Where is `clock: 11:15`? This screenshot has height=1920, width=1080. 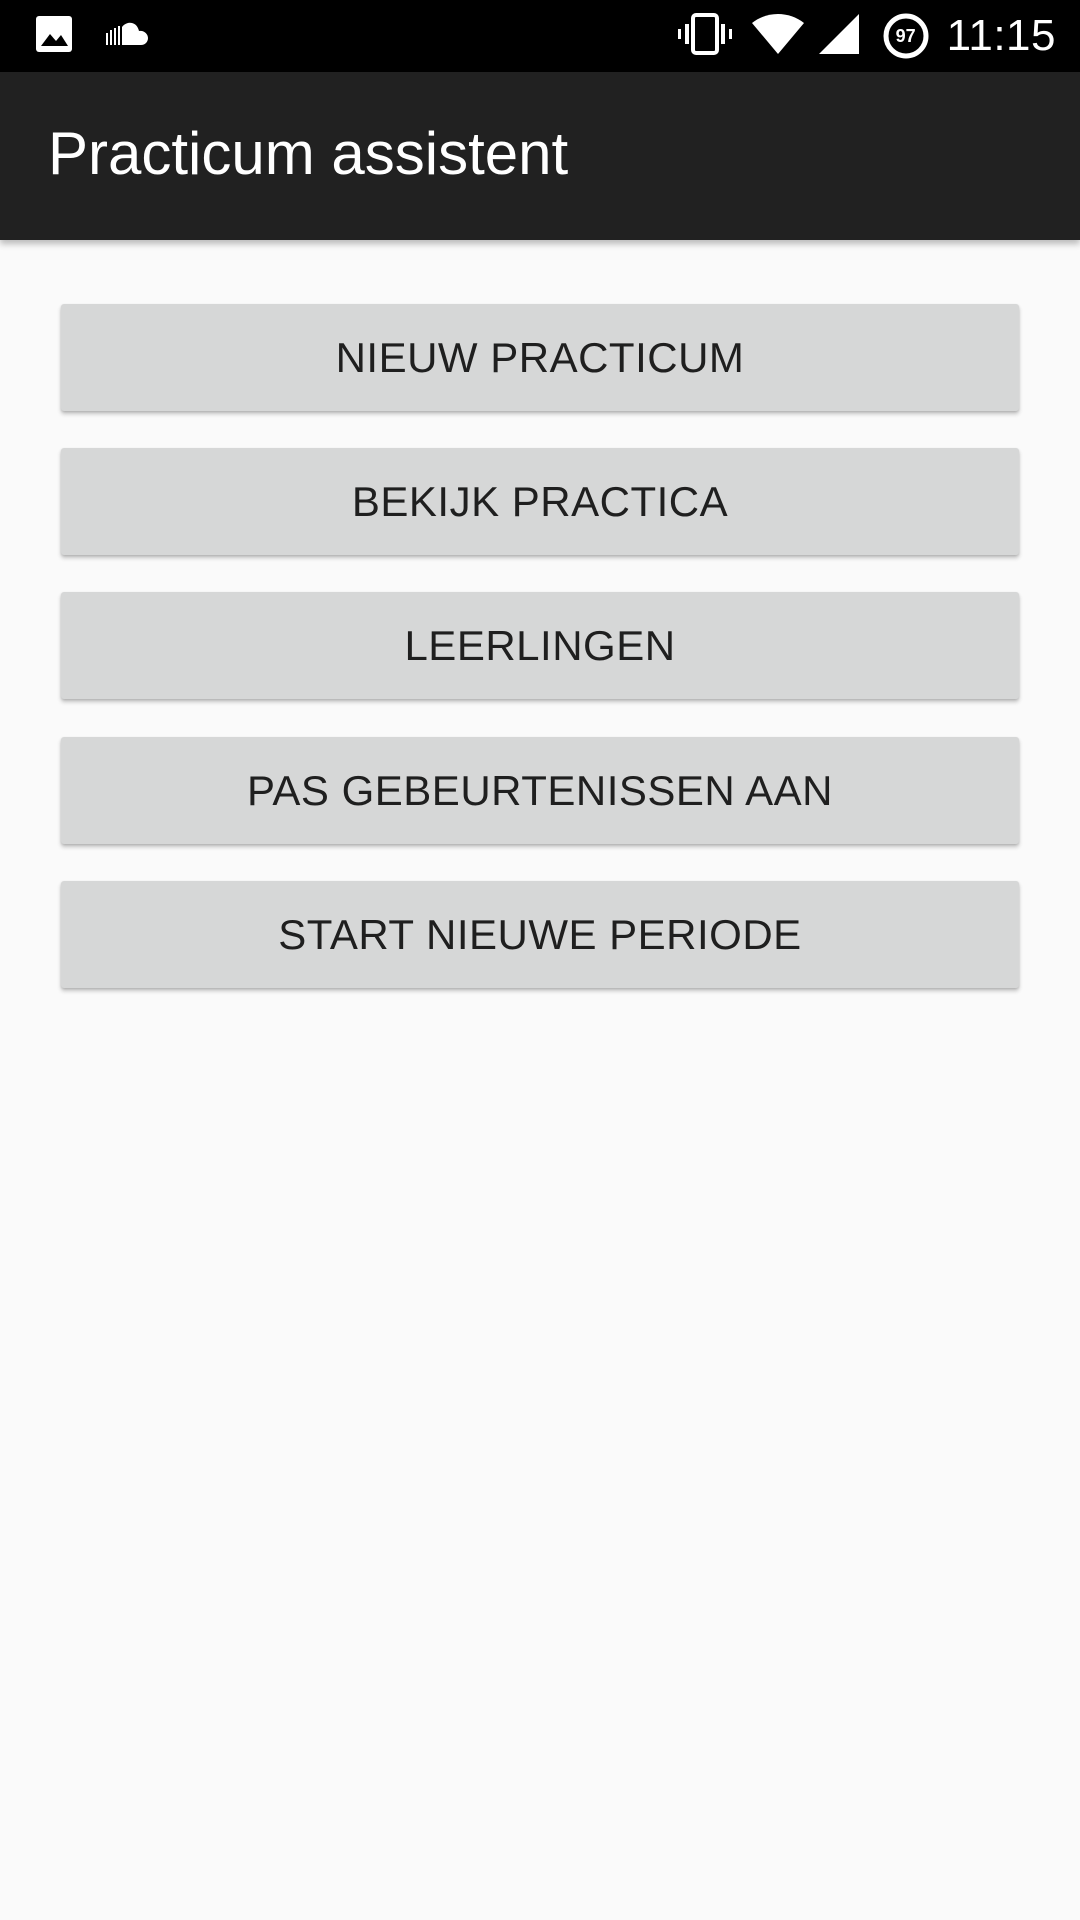
clock: 11:15 is located at coordinates (1001, 35).